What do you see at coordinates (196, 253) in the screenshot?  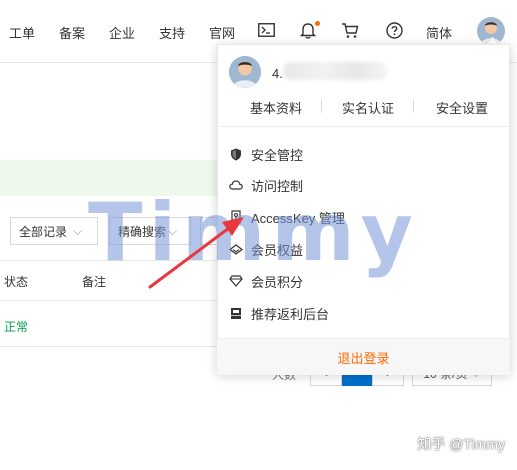 I see `annotation-arrow` at bounding box center [196, 253].